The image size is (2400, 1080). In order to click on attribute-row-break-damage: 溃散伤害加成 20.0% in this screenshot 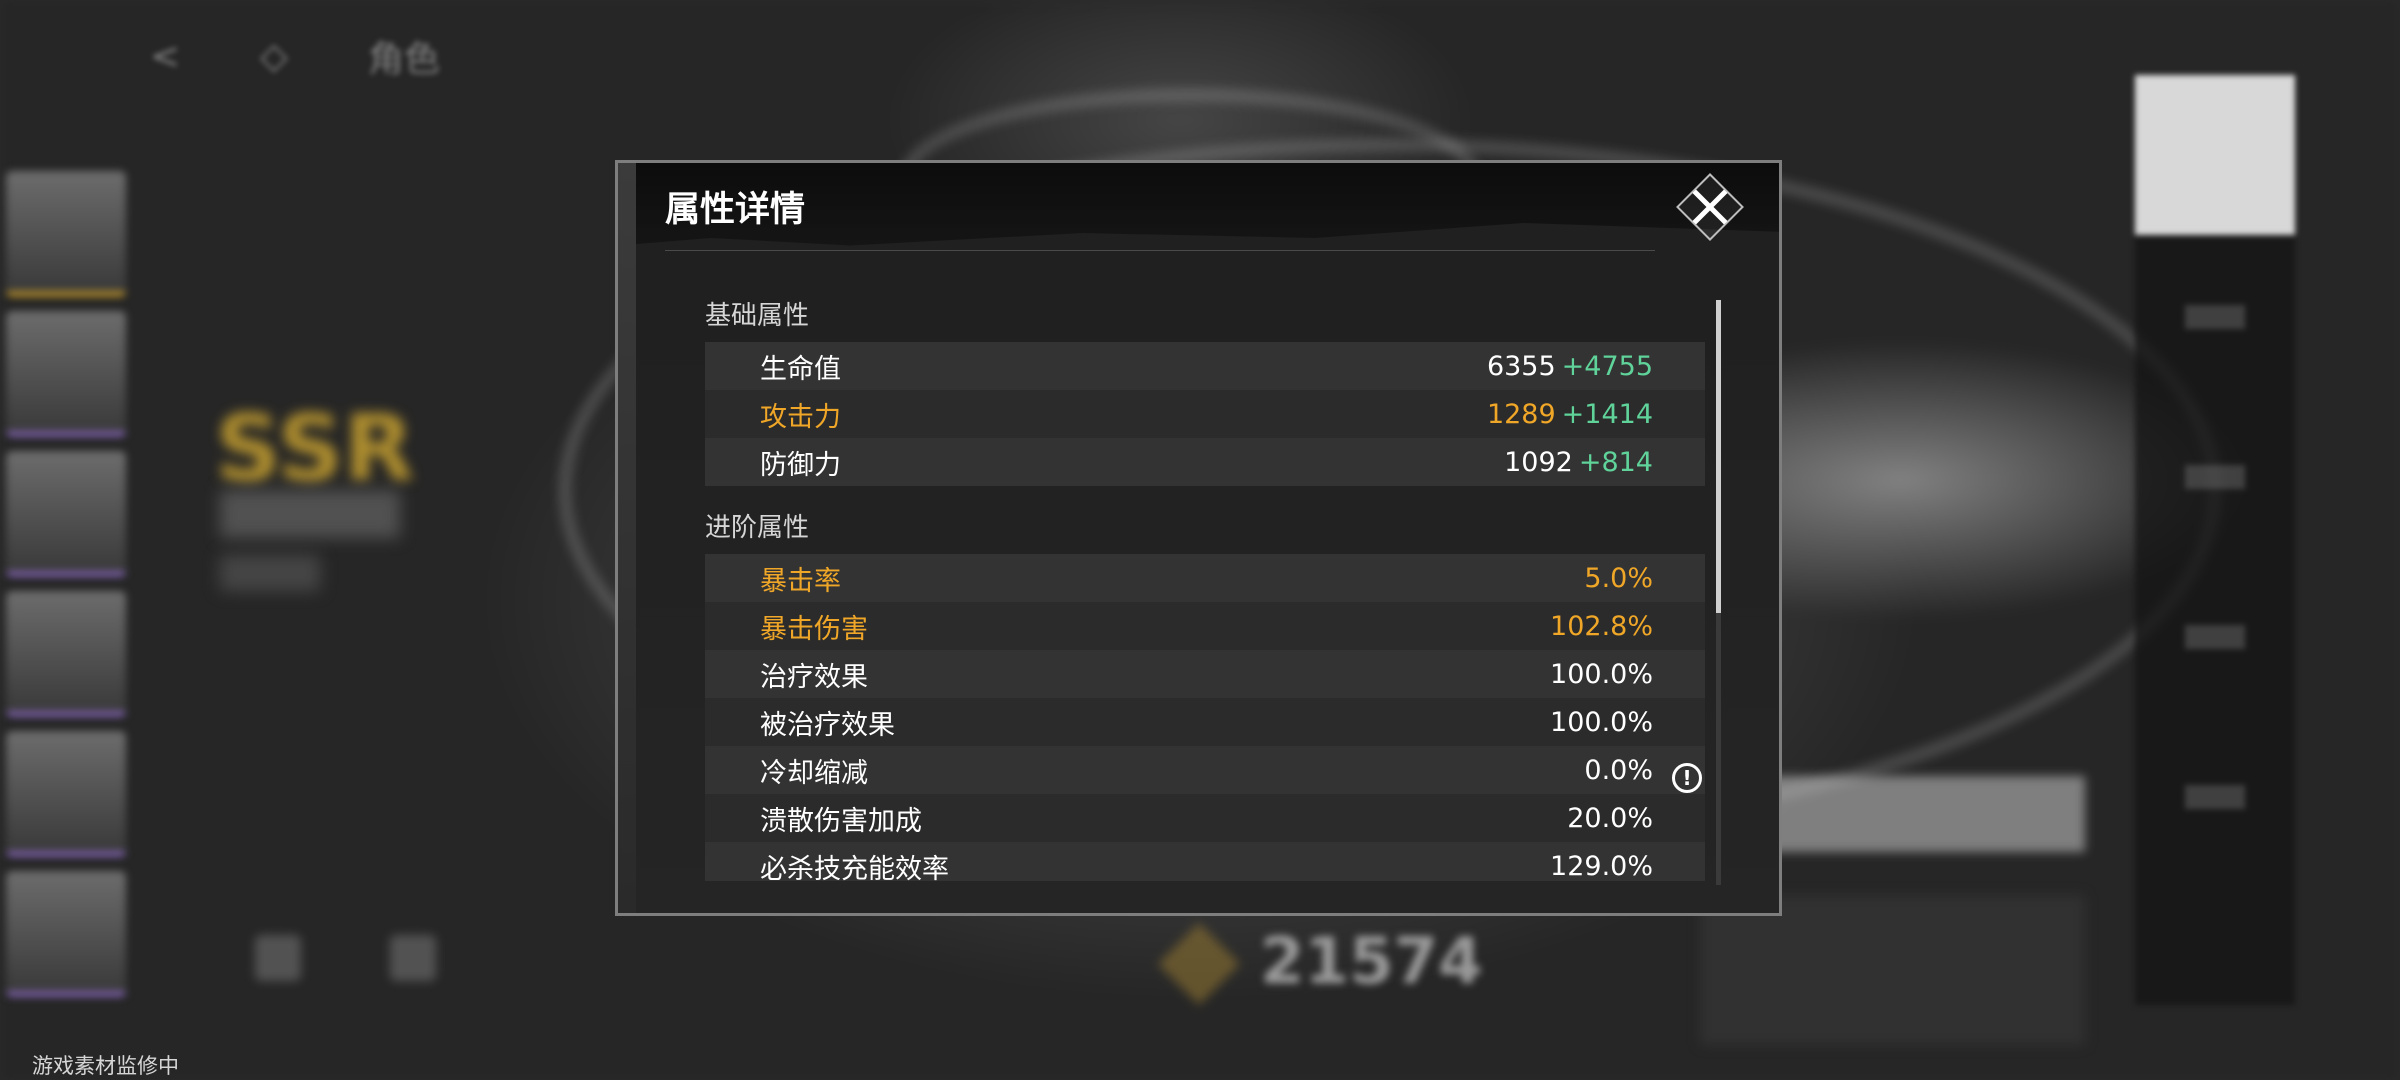, I will do `click(1205, 818)`.